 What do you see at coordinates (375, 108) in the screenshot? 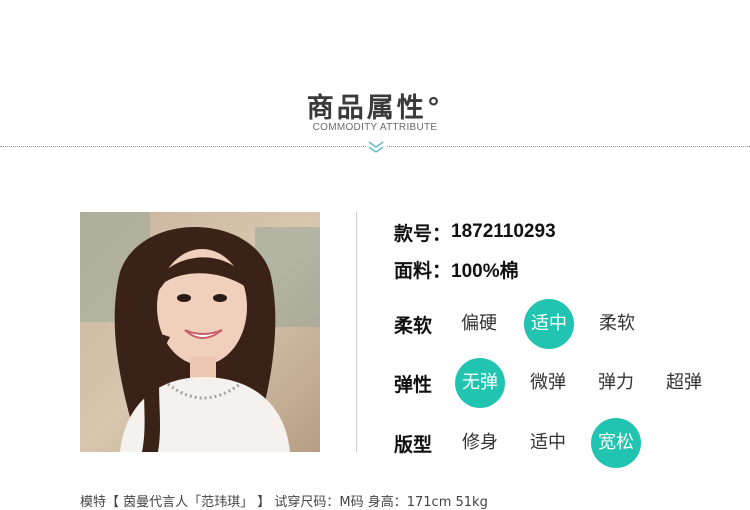
I see `section-title: 商品属性°` at bounding box center [375, 108].